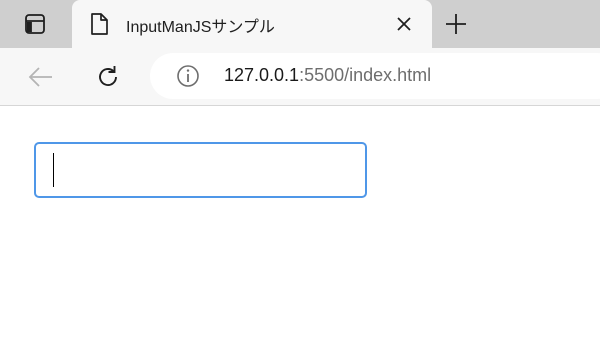 The image size is (600, 338). I want to click on address-host: 127.0.0.1, so click(262, 75).